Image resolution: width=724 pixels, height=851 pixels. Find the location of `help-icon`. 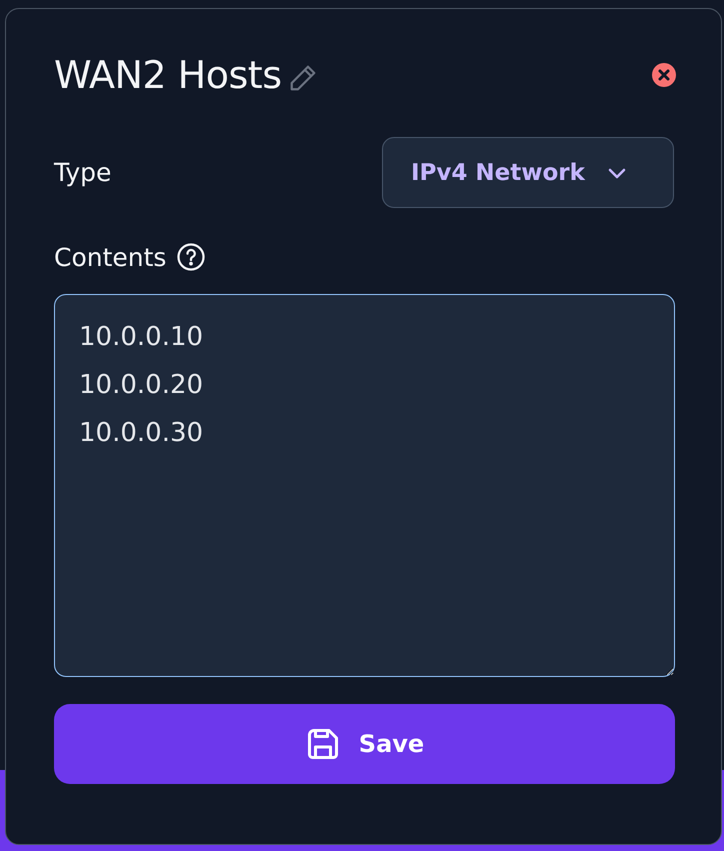

help-icon is located at coordinates (191, 257).